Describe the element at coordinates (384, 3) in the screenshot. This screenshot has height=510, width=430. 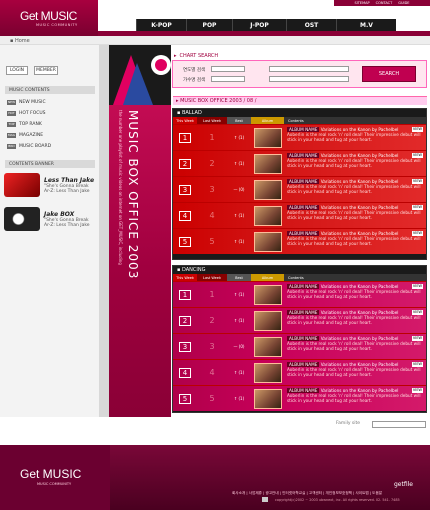
I see `topnav-contact: CONTACT` at that location.